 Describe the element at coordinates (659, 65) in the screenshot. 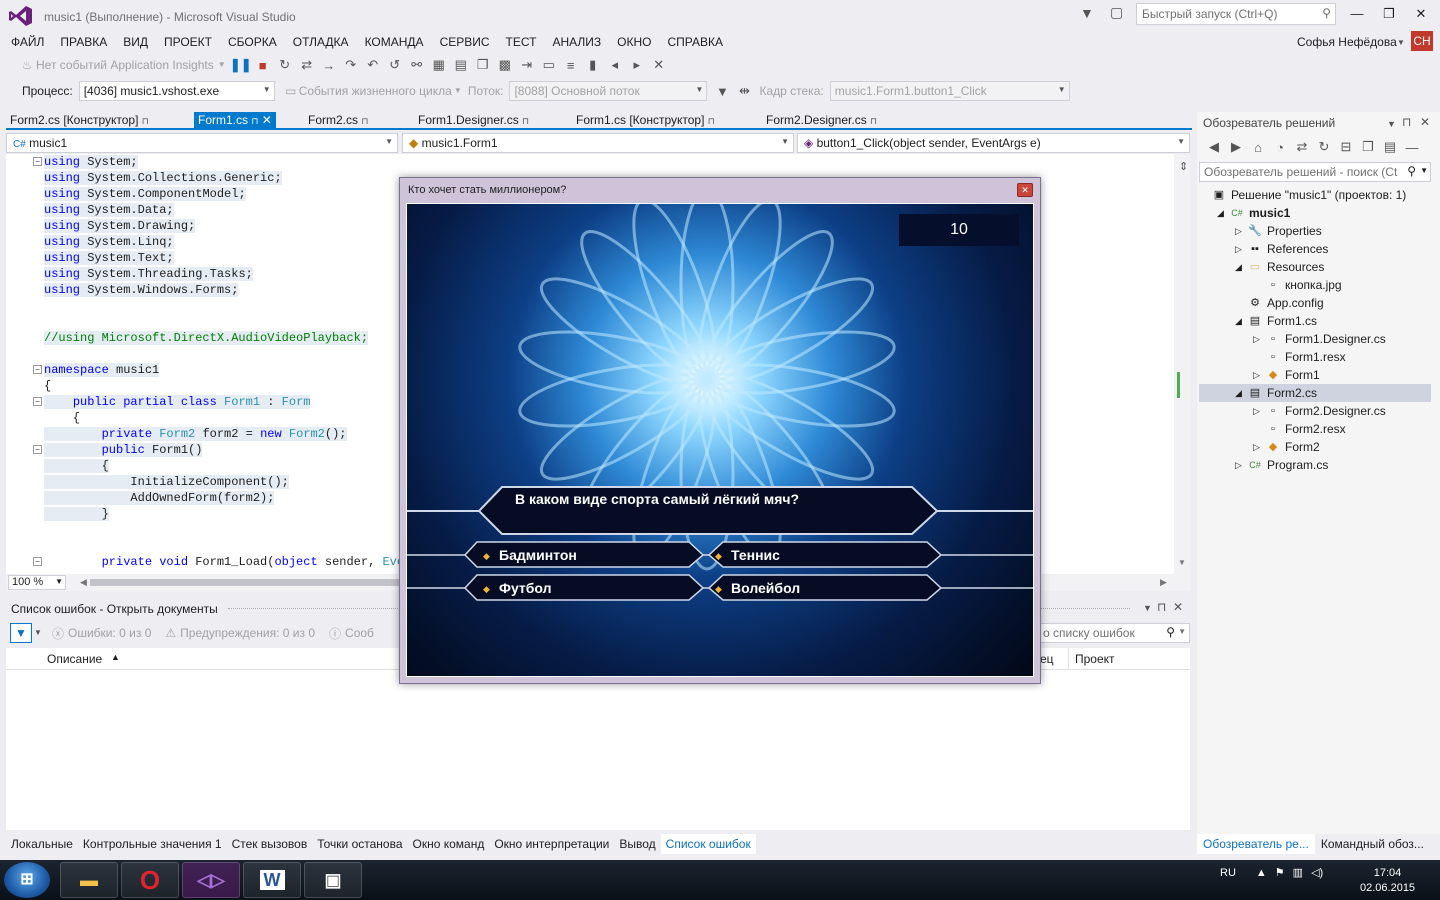

I see `clear-bookmarks-icon: ✕` at that location.